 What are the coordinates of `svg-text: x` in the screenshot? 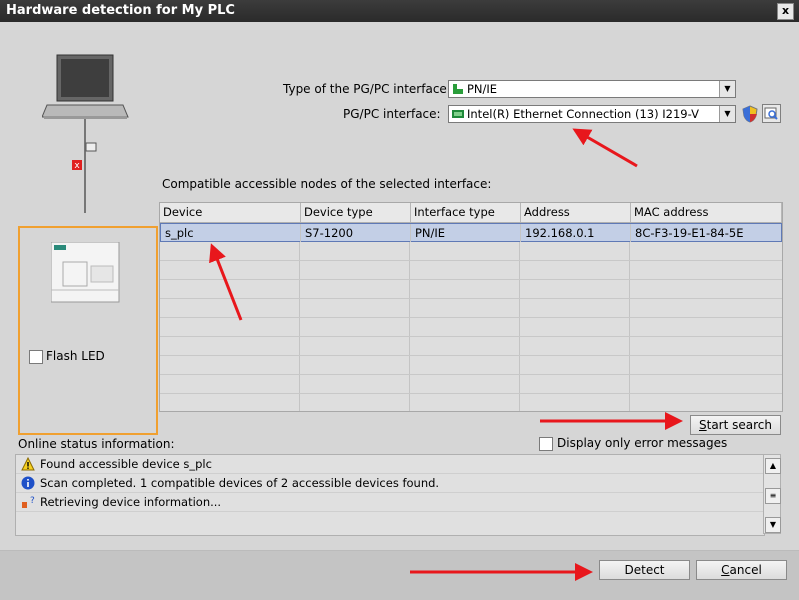 It's located at (77, 166).